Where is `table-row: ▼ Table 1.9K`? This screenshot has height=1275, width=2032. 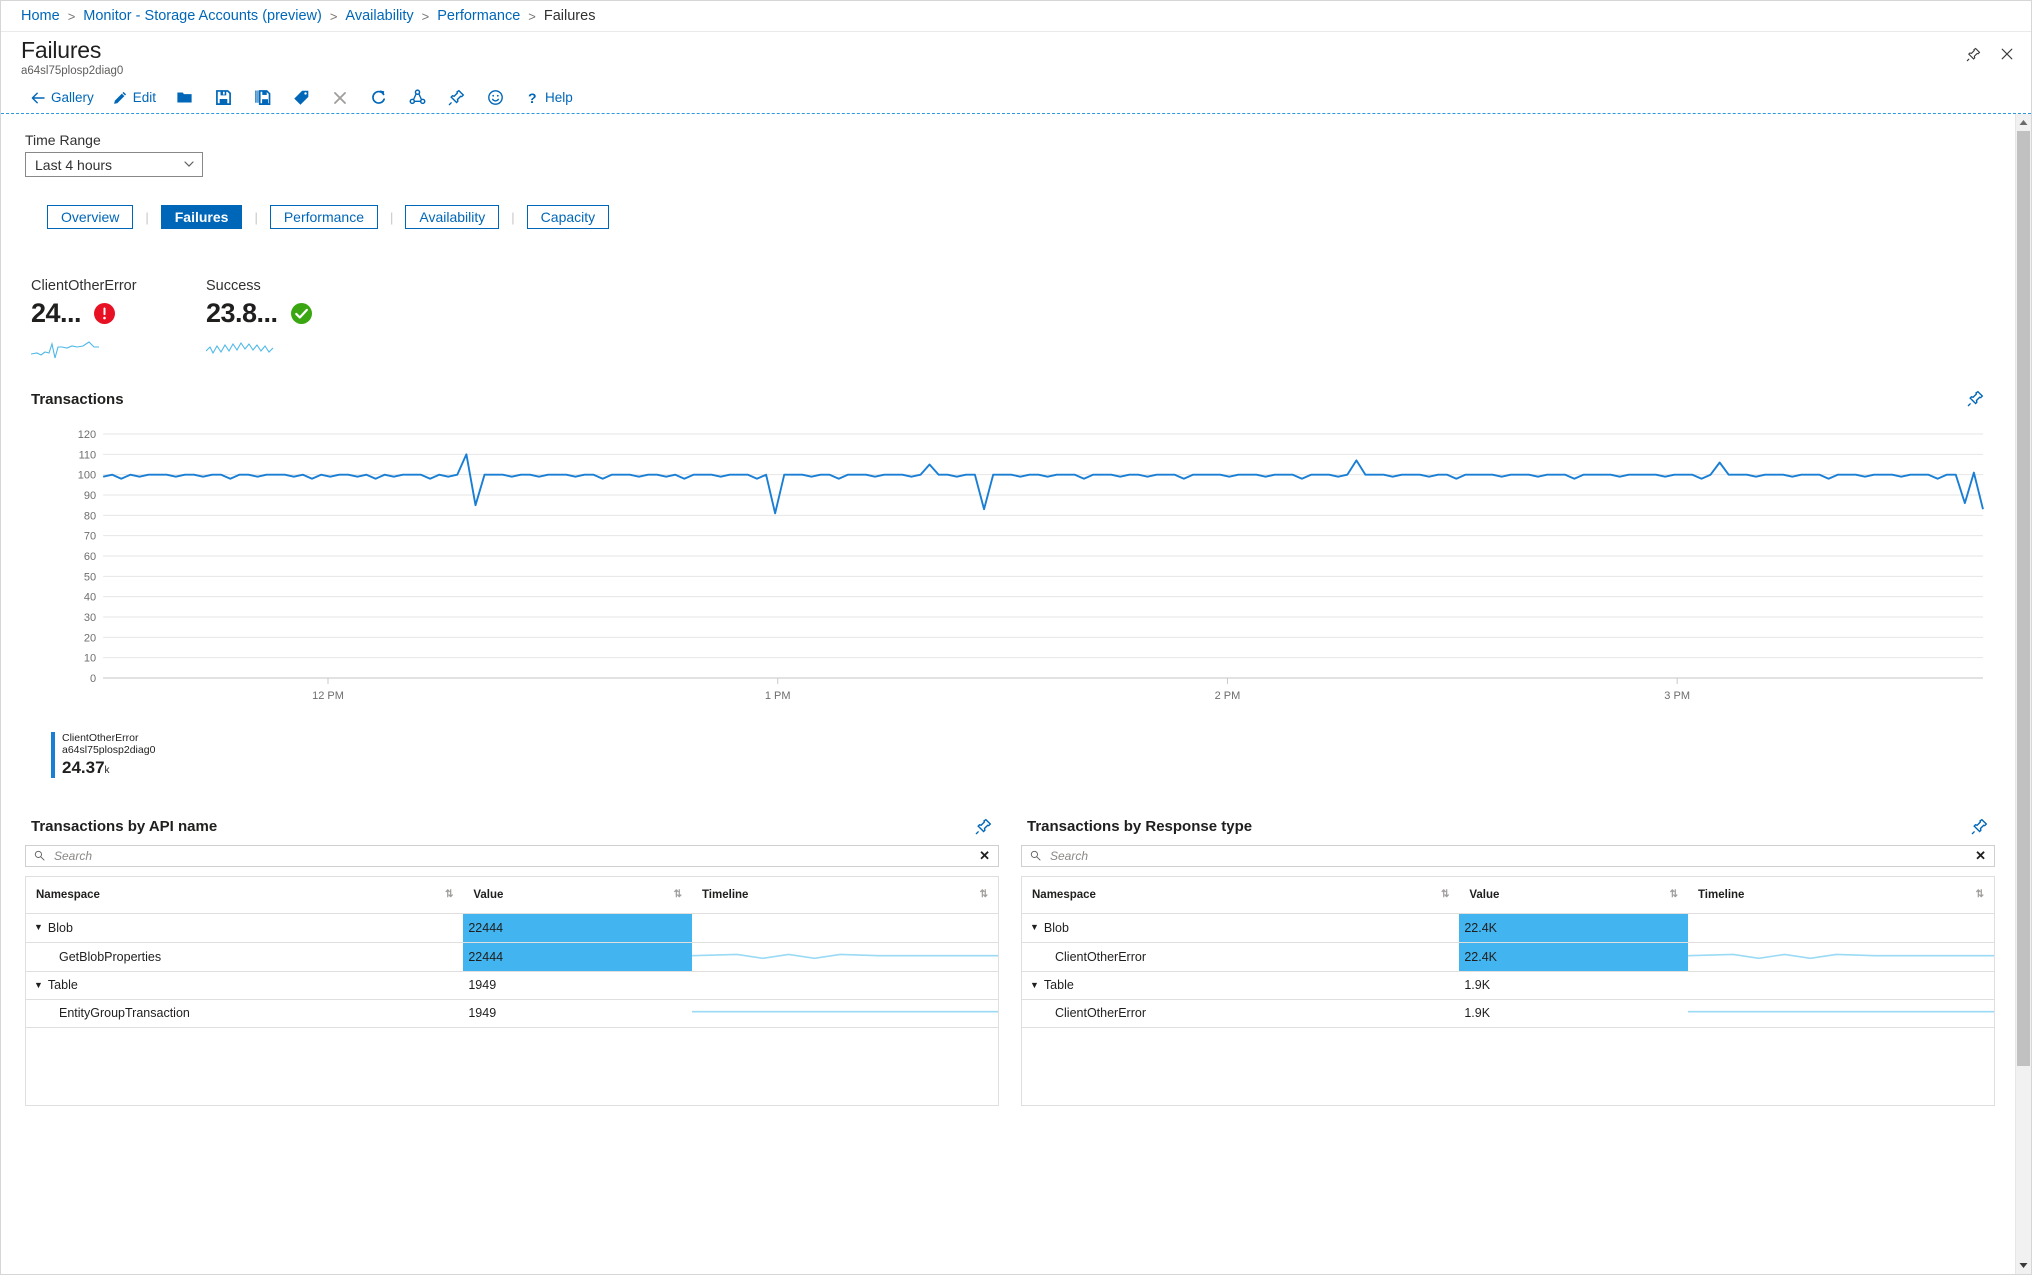
table-row: ▼ Table 1.9K is located at coordinates (1508, 985).